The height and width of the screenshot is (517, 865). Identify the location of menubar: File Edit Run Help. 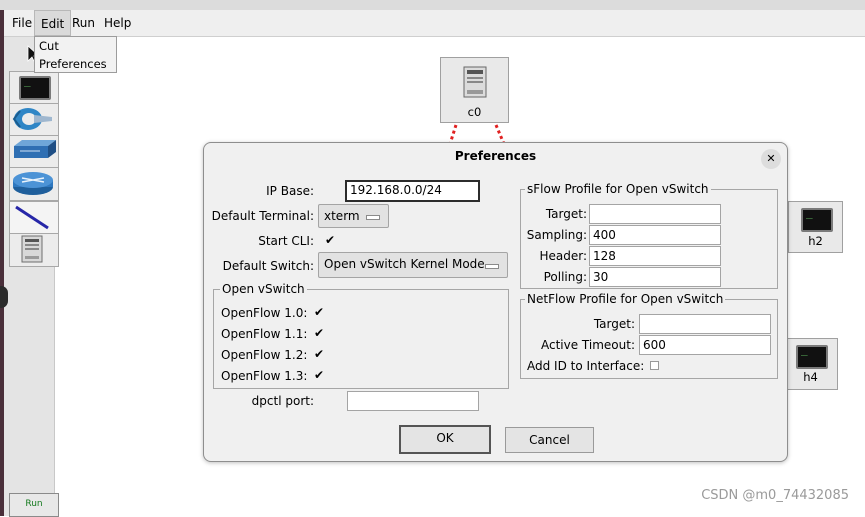
(434, 23).